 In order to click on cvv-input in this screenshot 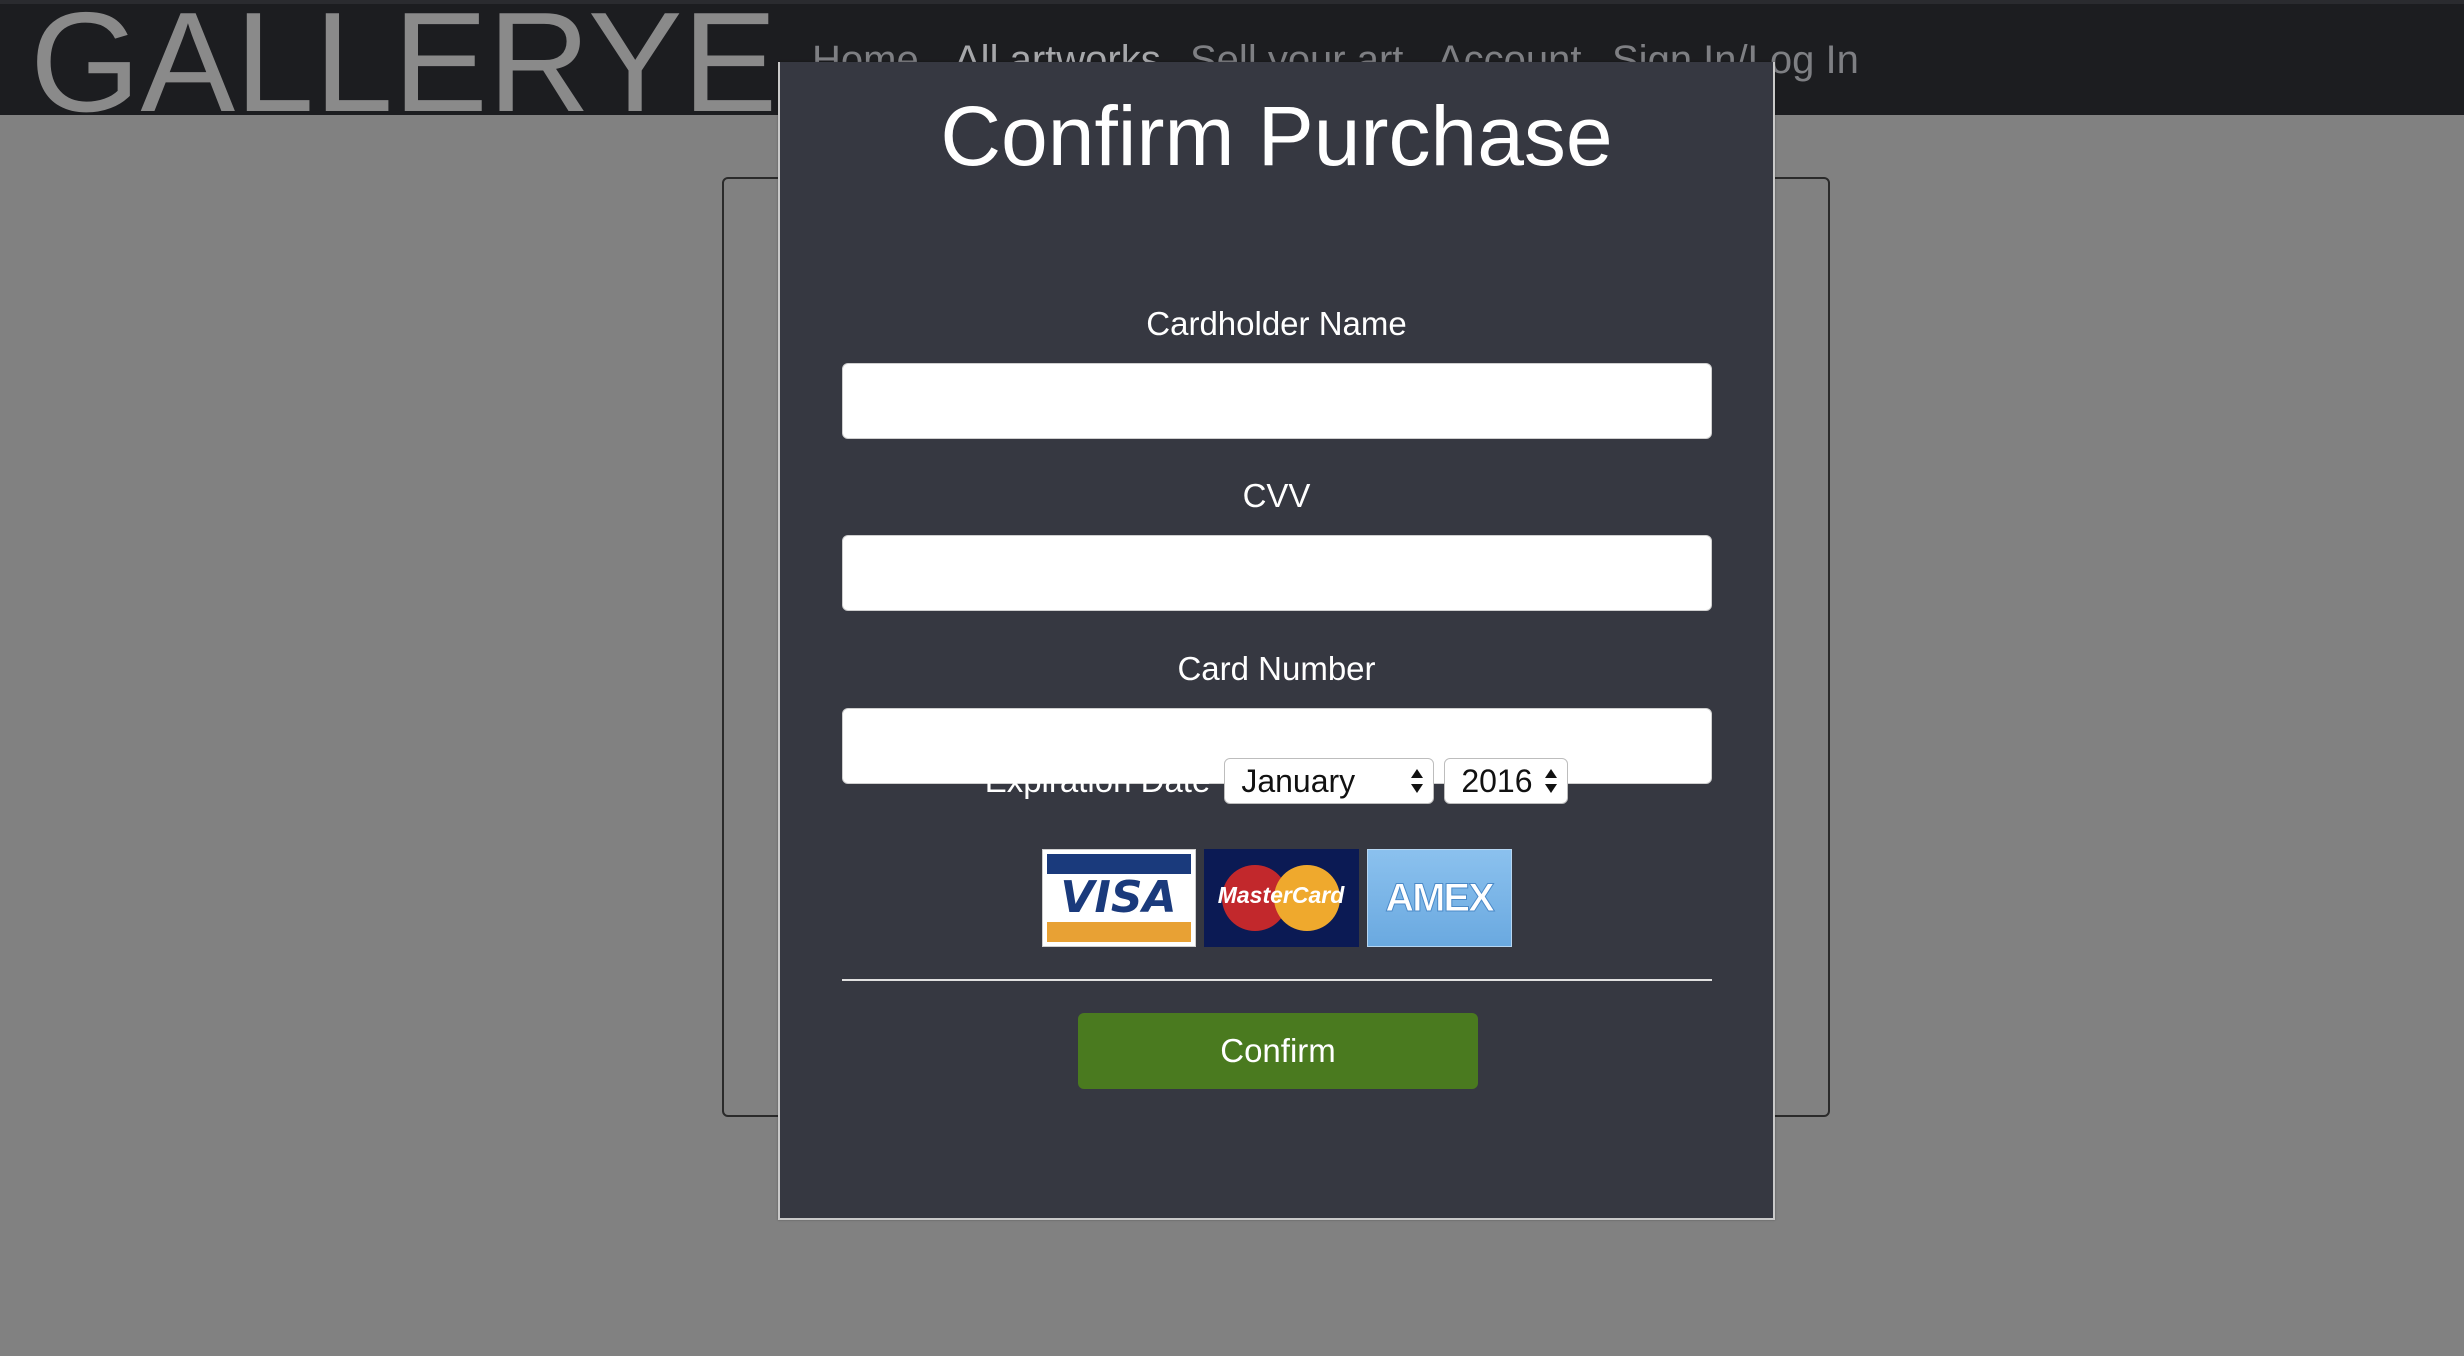, I will do `click(1277, 573)`.